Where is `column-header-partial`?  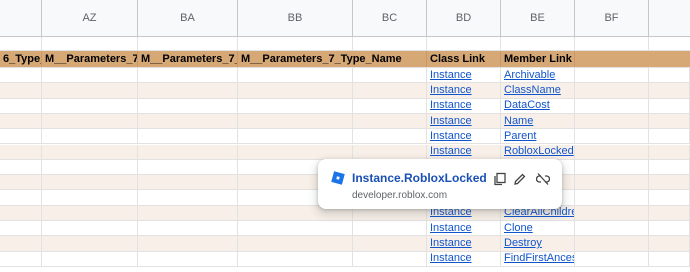 column-header-partial is located at coordinates (21, 18).